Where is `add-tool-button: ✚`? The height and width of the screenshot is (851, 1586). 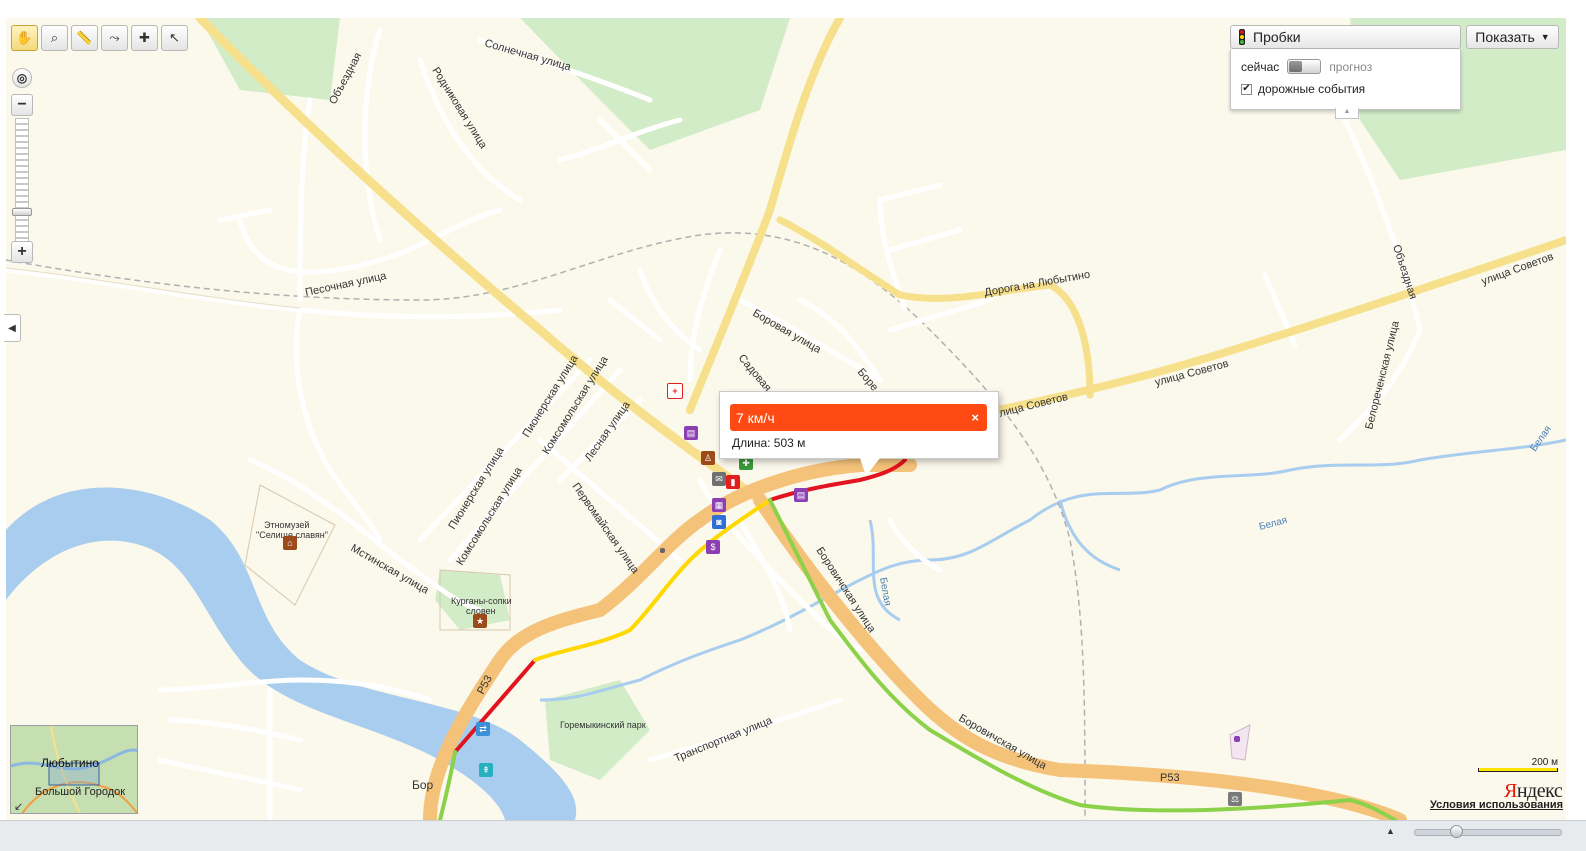
add-tool-button: ✚ is located at coordinates (144, 38).